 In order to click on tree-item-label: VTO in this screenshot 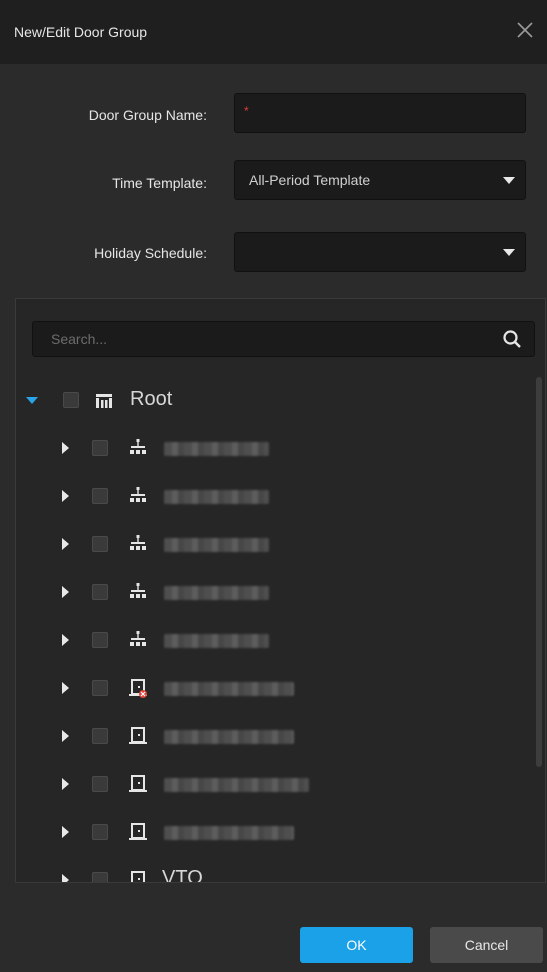, I will do `click(182, 875)`.